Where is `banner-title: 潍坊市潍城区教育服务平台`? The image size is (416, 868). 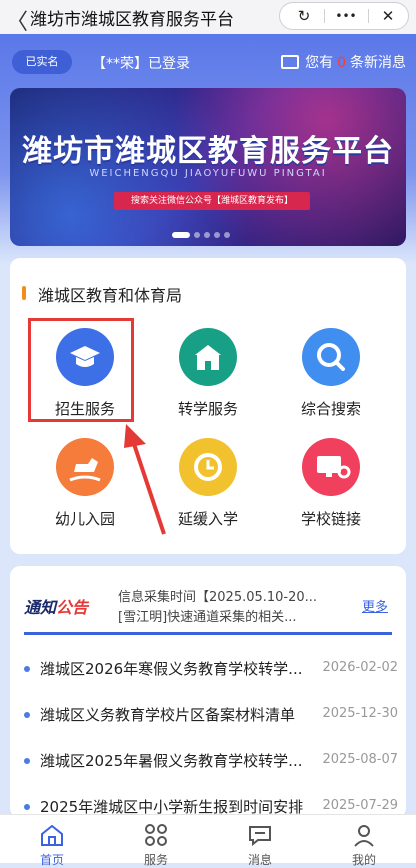 banner-title: 潍坊市潍城区教育服务平台 is located at coordinates (208, 151).